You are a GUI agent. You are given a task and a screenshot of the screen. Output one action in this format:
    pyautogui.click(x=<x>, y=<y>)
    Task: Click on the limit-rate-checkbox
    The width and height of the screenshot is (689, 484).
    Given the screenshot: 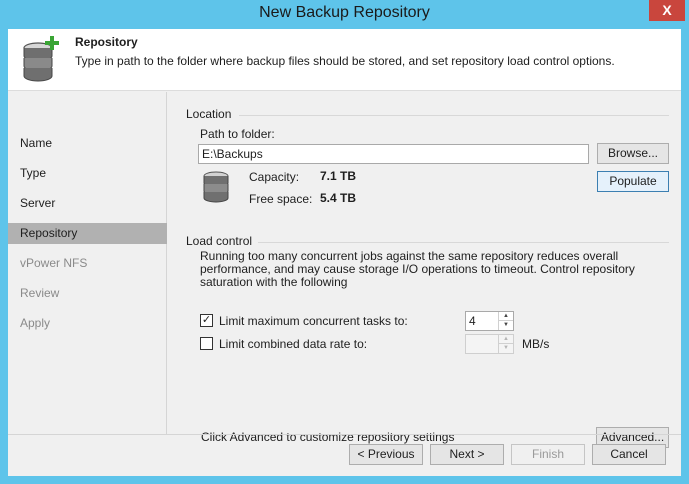 What is the action you would take?
    pyautogui.click(x=206, y=343)
    